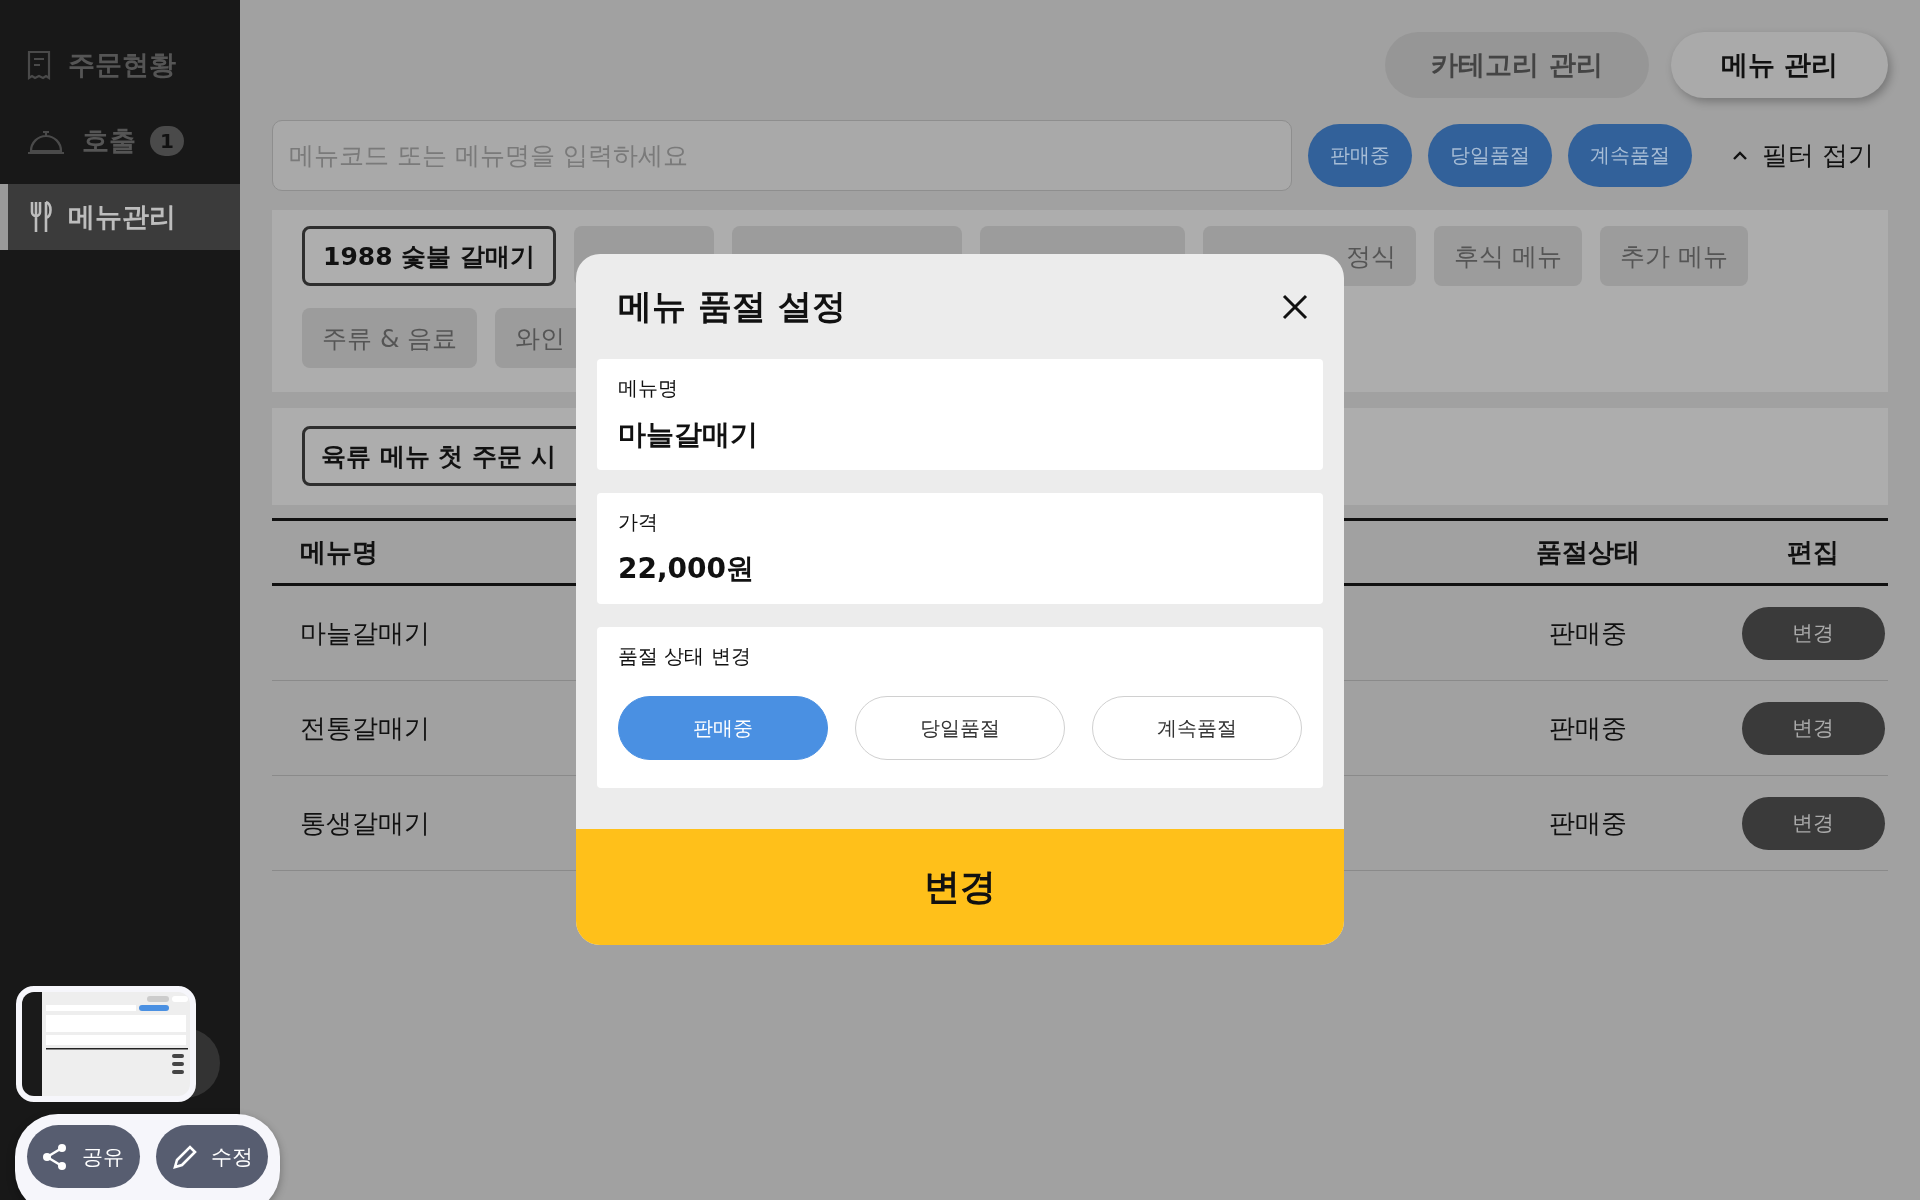 This screenshot has height=1200, width=1920. What do you see at coordinates (211, 1156) in the screenshot?
I see `toolbar-button: 수정` at bounding box center [211, 1156].